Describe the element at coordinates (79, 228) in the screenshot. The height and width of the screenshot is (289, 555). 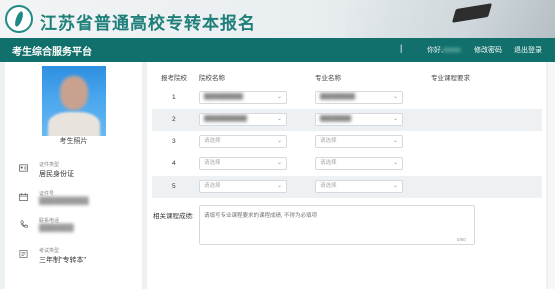
I see `info-phone: 联系电话 ███████` at that location.